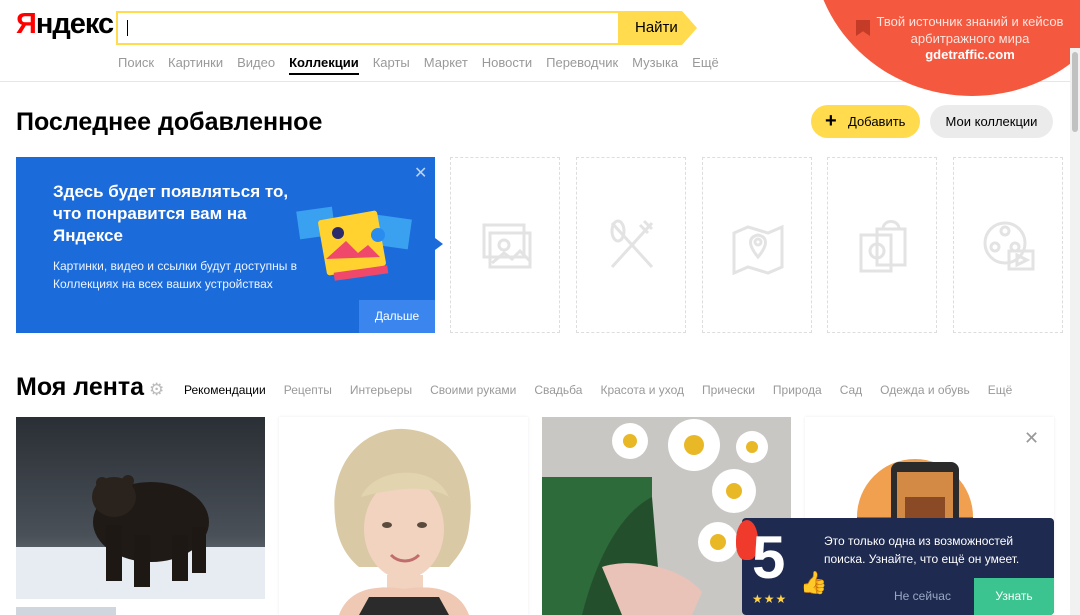 The height and width of the screenshot is (615, 1080). Describe the element at coordinates (473, 390) in the screenshot. I see `tag-diy: Своими руками` at that location.